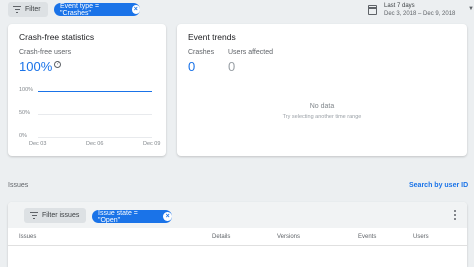  I want to click on filter-button: Filter, so click(28, 9).